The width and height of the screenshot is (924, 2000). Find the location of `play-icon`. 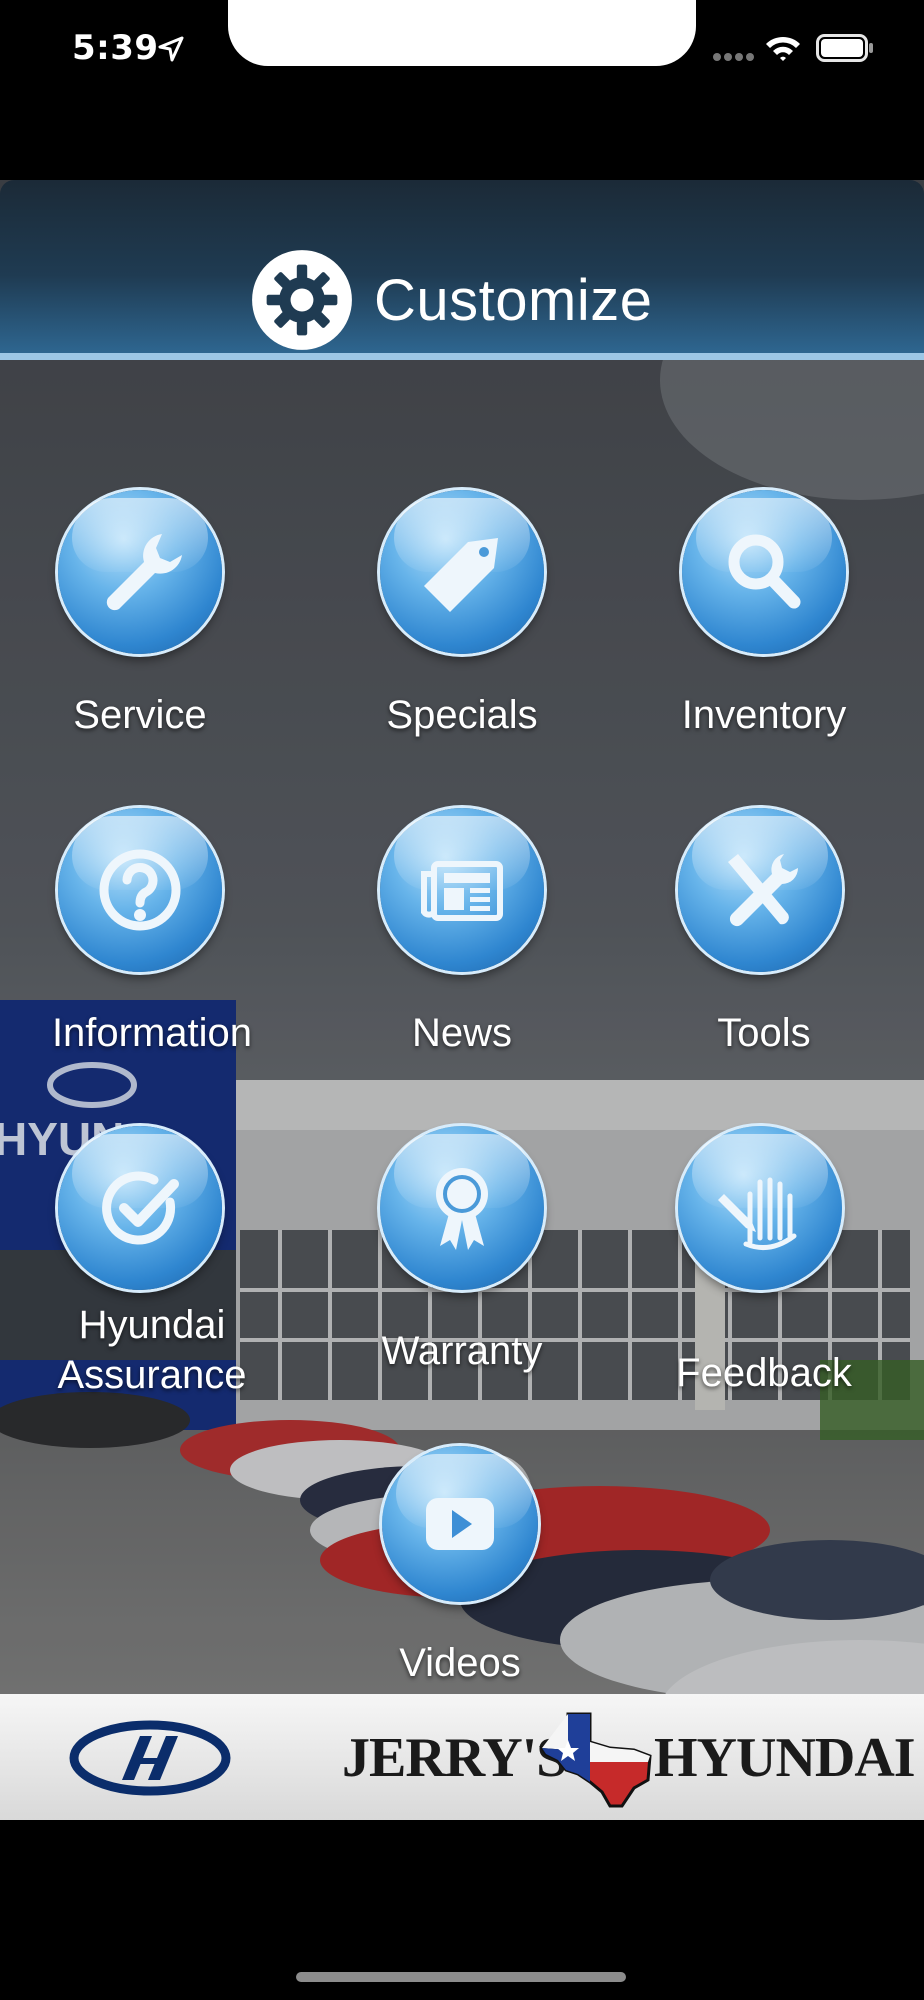

play-icon is located at coordinates (460, 1524).